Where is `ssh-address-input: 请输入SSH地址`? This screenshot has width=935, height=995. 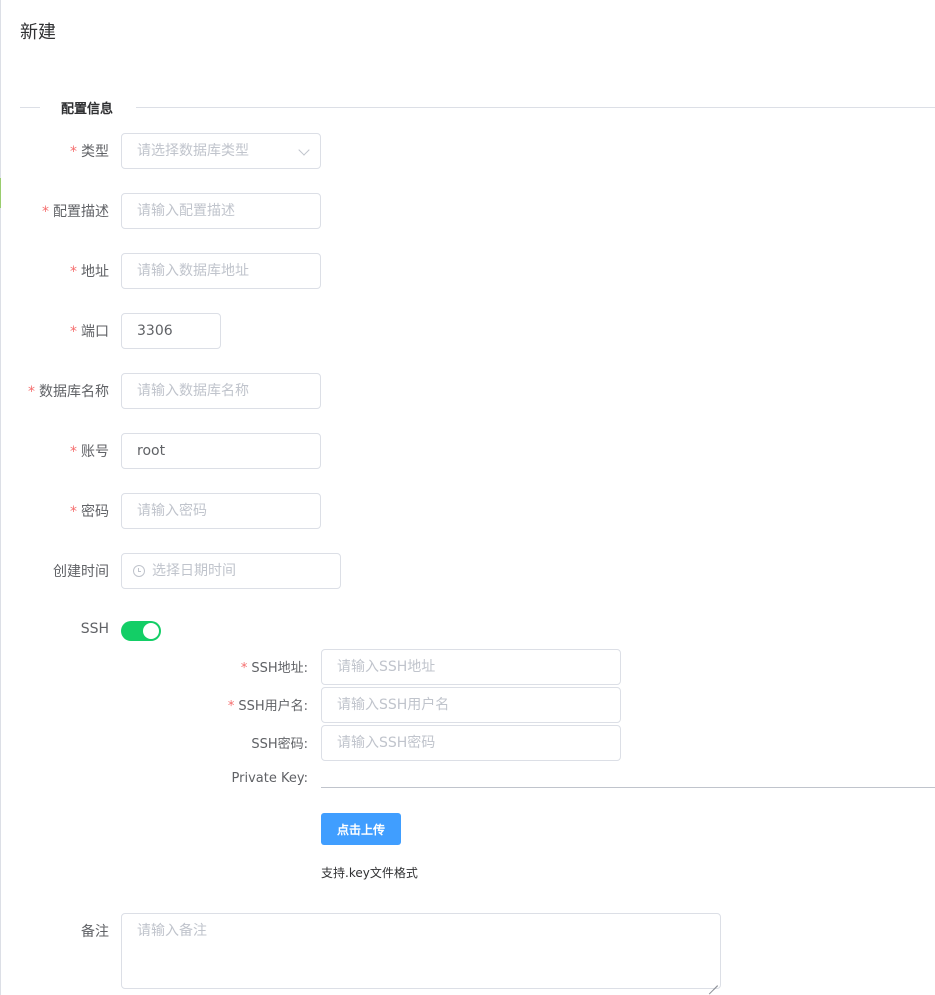 ssh-address-input: 请输入SSH地址 is located at coordinates (471, 667).